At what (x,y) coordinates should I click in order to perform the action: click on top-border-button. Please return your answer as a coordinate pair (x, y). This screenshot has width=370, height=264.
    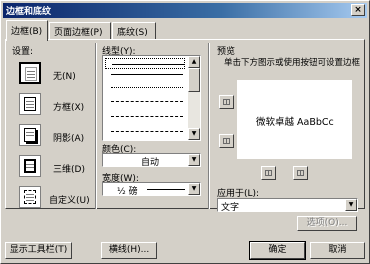
    Looking at the image, I should click on (226, 102).